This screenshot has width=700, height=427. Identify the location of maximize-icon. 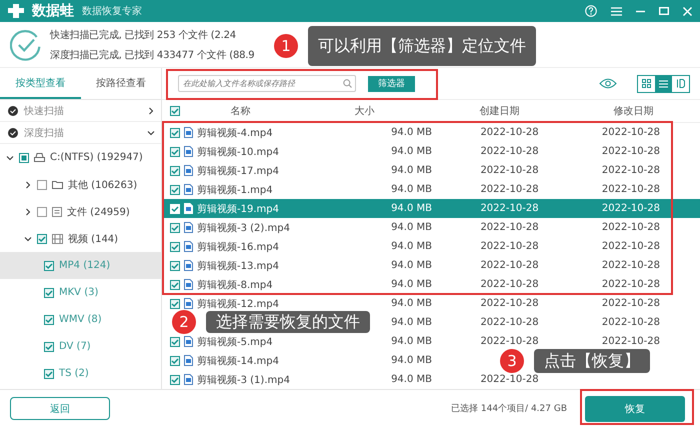
(664, 11).